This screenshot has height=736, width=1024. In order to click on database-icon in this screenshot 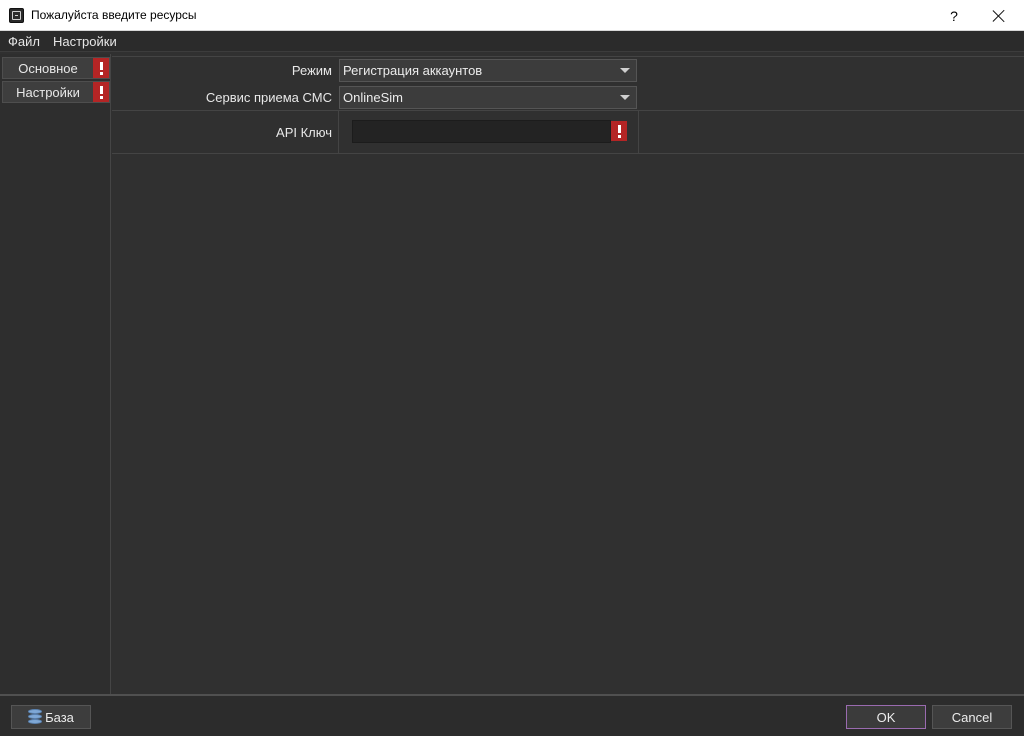, I will do `click(35, 717)`.